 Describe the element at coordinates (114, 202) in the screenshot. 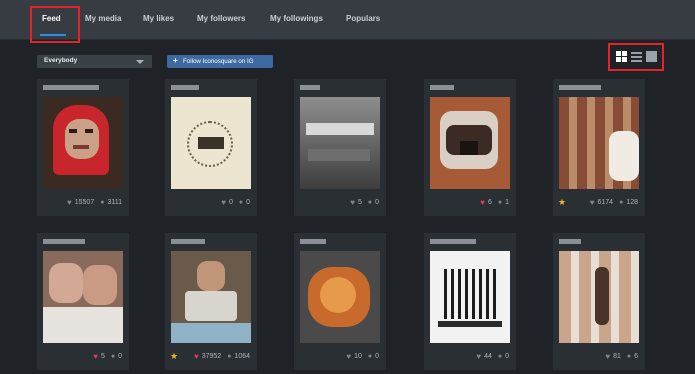

I see `comment-count: 3111` at that location.